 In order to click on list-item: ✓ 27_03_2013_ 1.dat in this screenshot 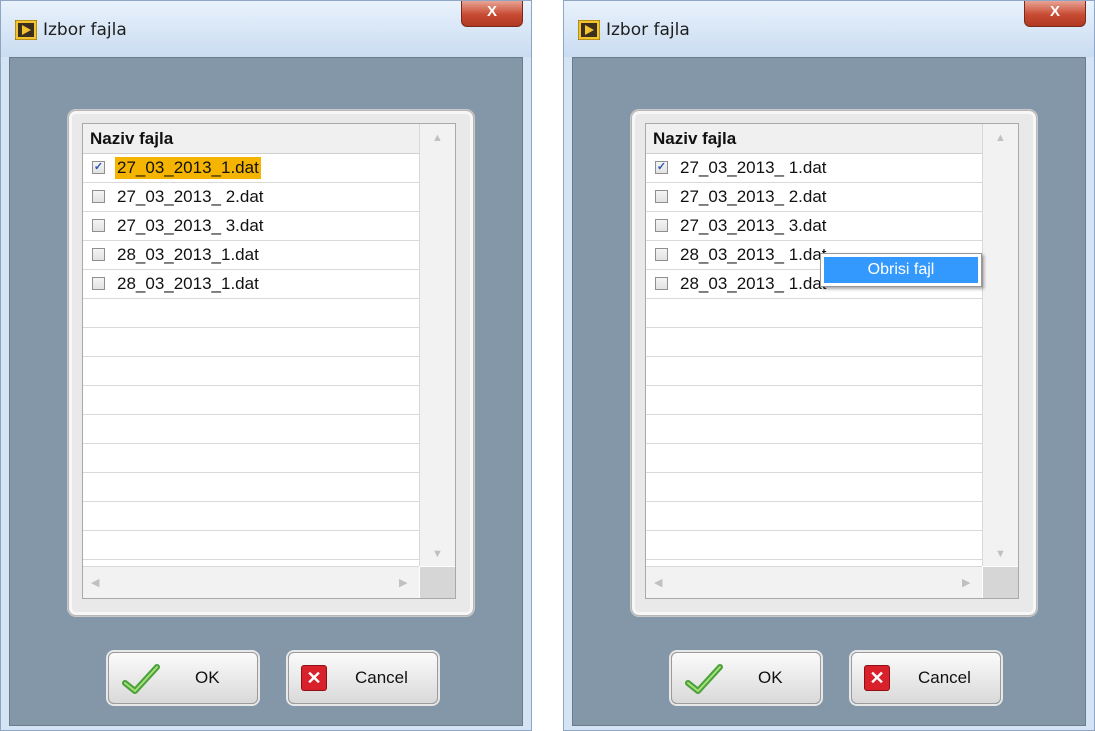, I will do `click(814, 168)`.